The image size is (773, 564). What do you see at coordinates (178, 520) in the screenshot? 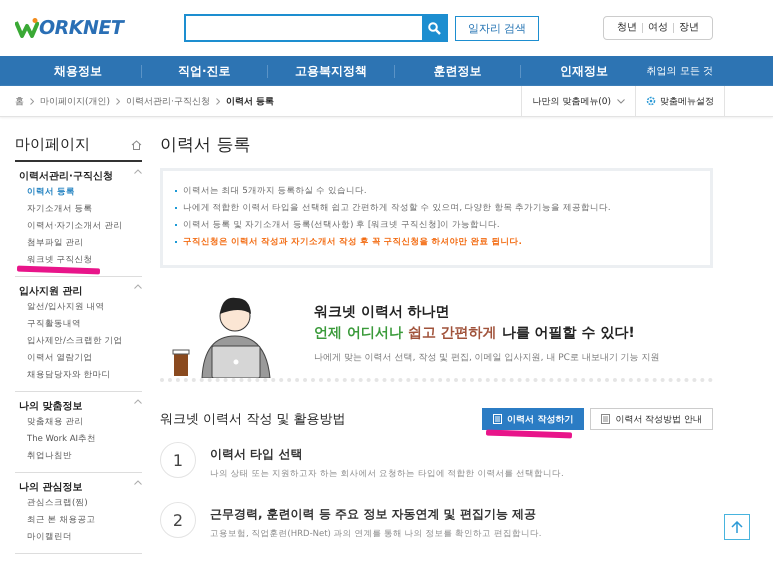
I see `step-number: 2` at bounding box center [178, 520].